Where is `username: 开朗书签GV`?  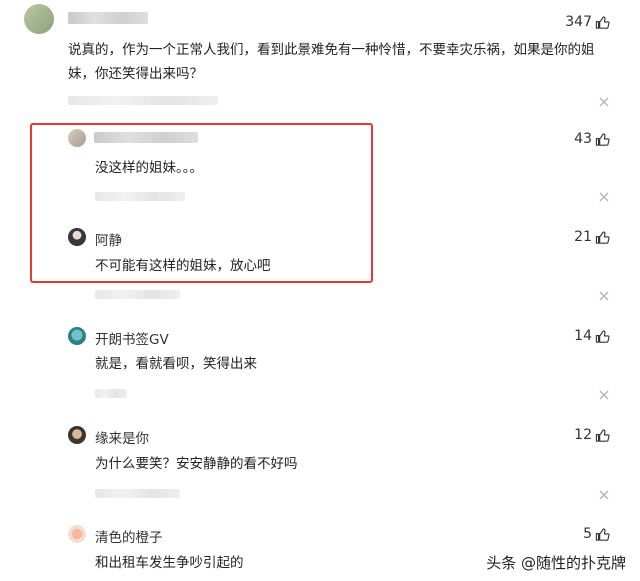 username: 开朗书签GV is located at coordinates (132, 338).